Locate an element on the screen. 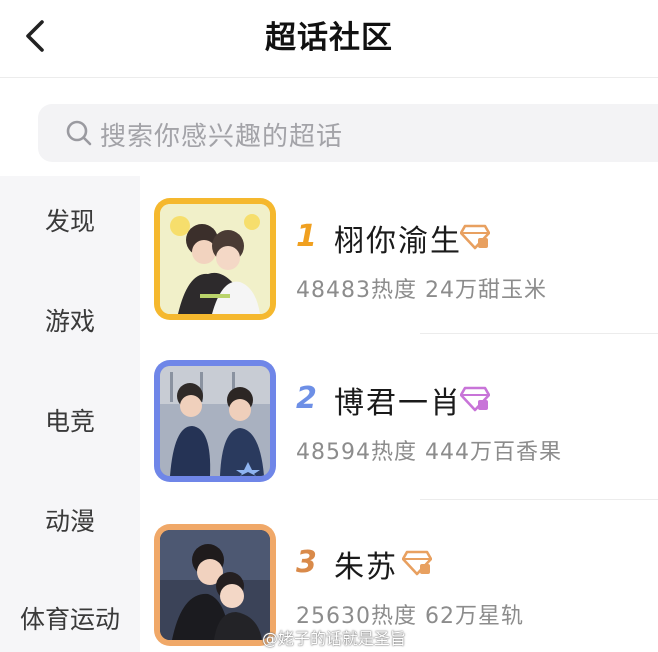 This screenshot has width=658, height=652. sidebar-item-discover: 发现 is located at coordinates (70, 220).